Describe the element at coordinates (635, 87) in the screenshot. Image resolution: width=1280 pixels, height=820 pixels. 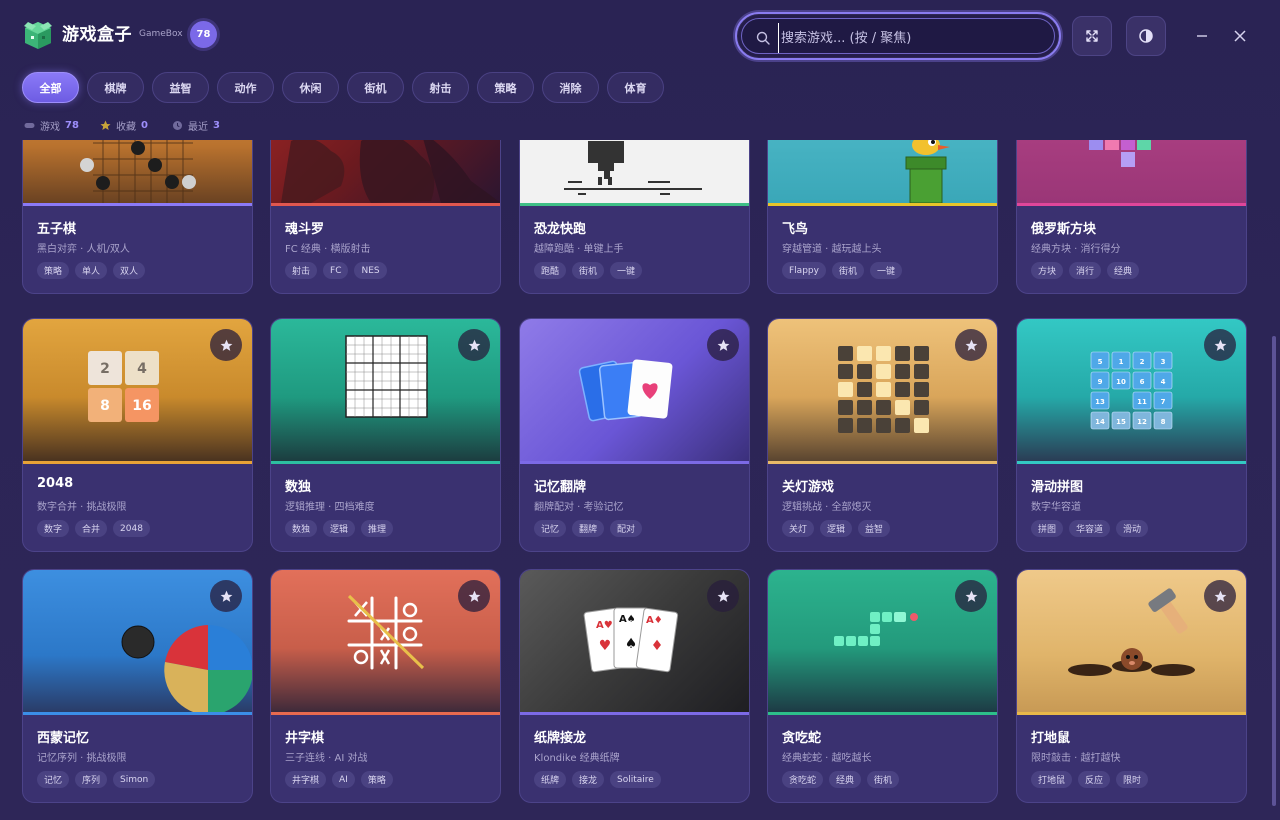
I see `tab-sports: 体育` at that location.